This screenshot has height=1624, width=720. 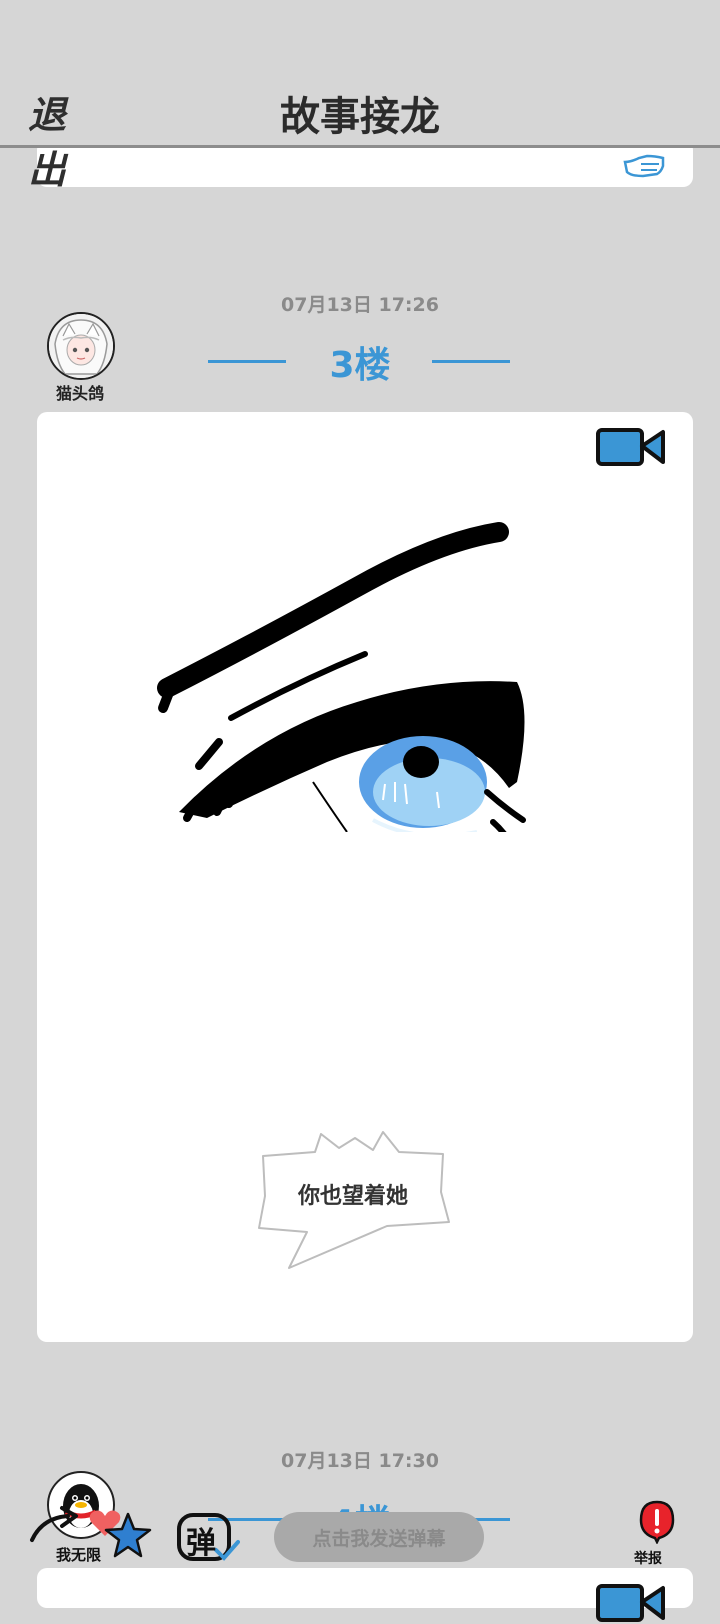 I want to click on speech-bubble: 你也望着她, so click(x=353, y=1200).